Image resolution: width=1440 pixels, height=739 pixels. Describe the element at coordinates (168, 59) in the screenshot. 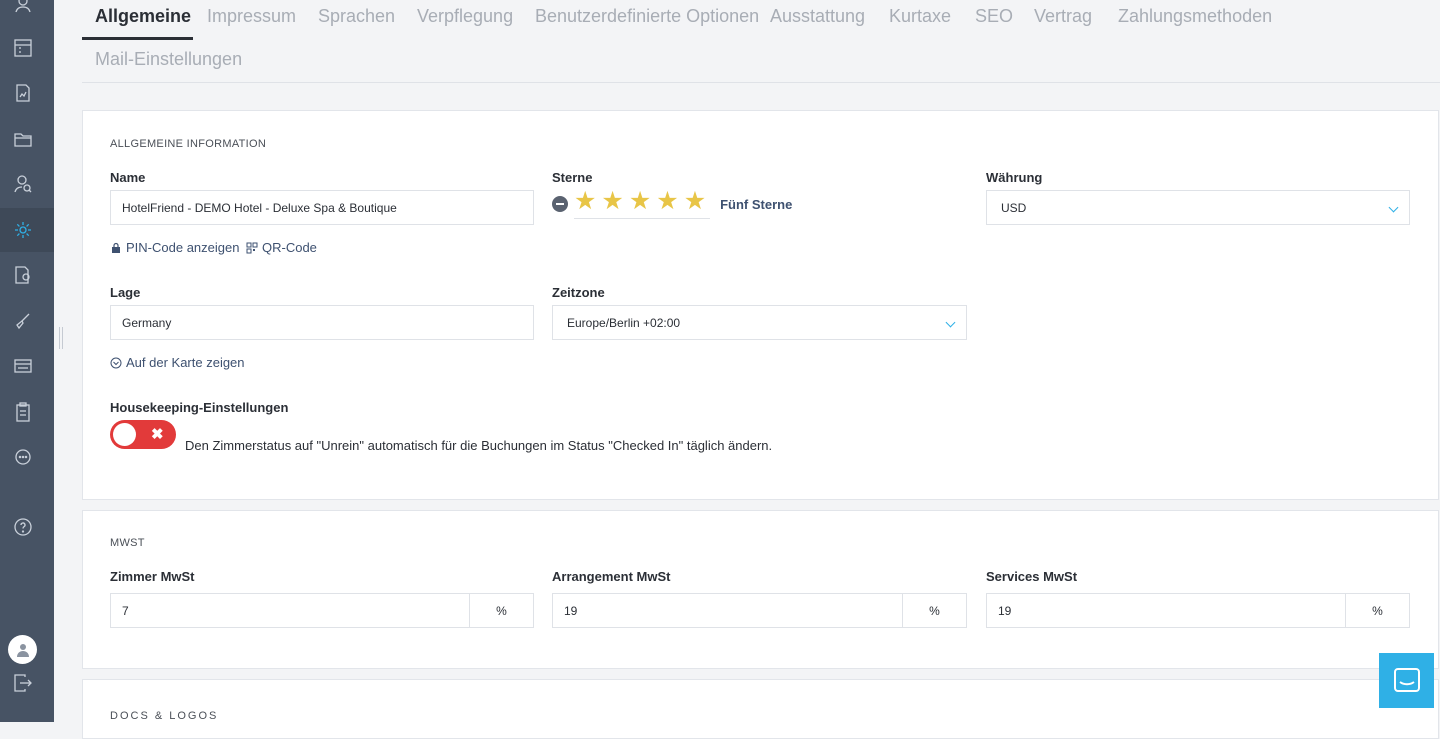

I see `tab-mail-einstellungen: Mail-Einstellungen` at that location.